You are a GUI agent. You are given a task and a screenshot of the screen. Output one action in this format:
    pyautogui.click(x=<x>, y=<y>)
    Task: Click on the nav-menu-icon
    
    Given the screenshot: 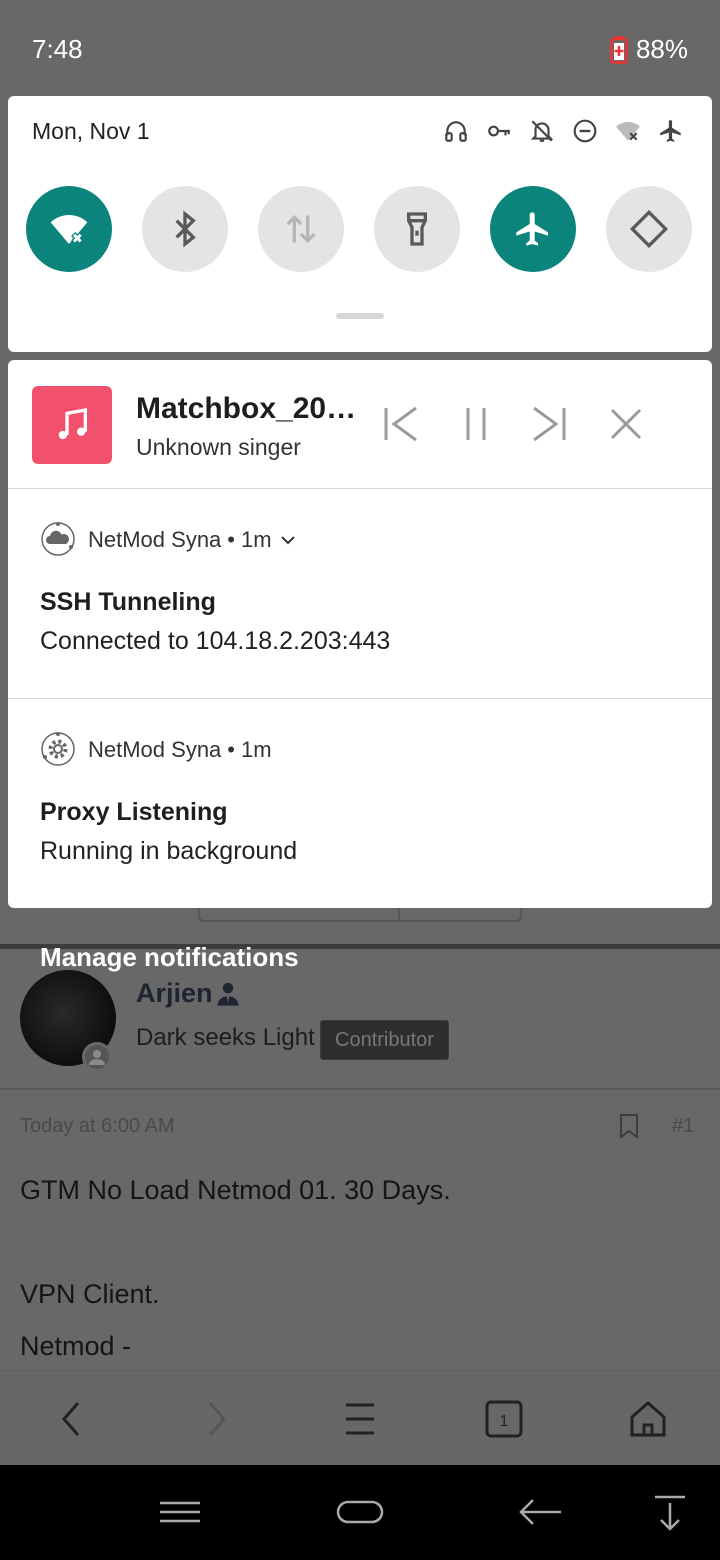 What is the action you would take?
    pyautogui.click(x=180, y=1512)
    